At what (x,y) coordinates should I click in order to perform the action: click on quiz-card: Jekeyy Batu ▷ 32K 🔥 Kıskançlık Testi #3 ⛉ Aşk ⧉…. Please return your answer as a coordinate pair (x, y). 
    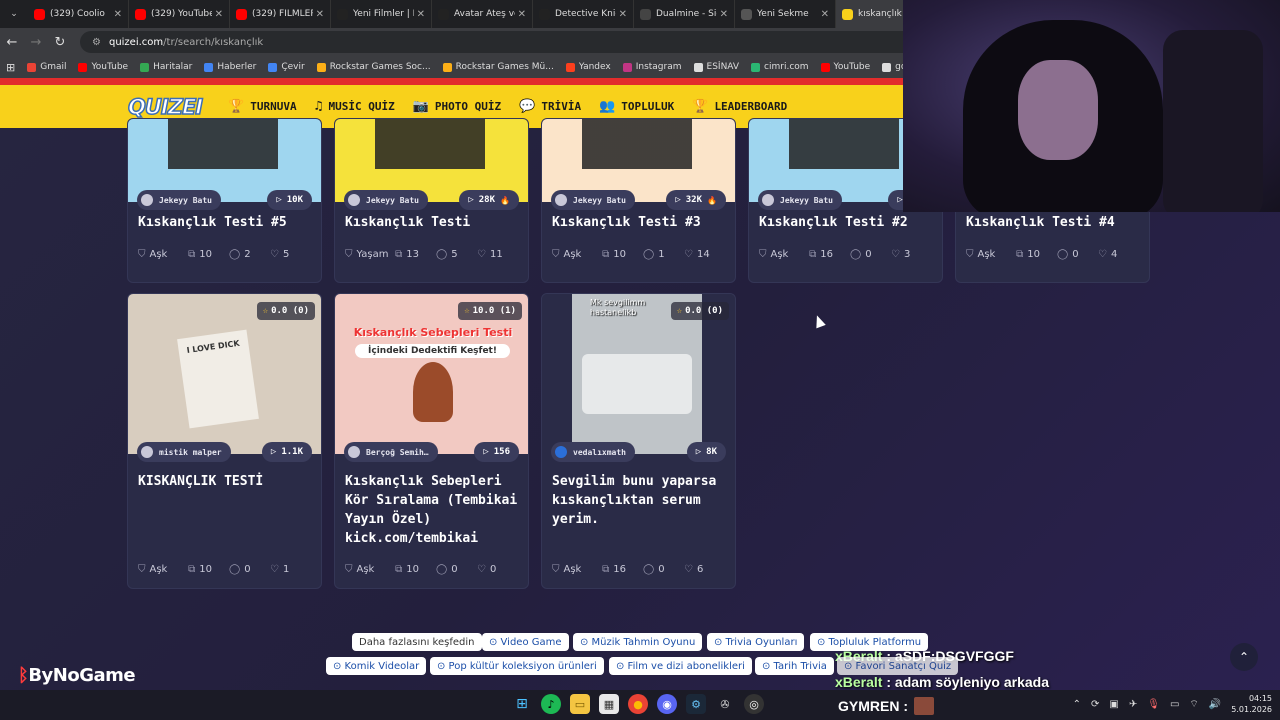
    Looking at the image, I should click on (638, 200).